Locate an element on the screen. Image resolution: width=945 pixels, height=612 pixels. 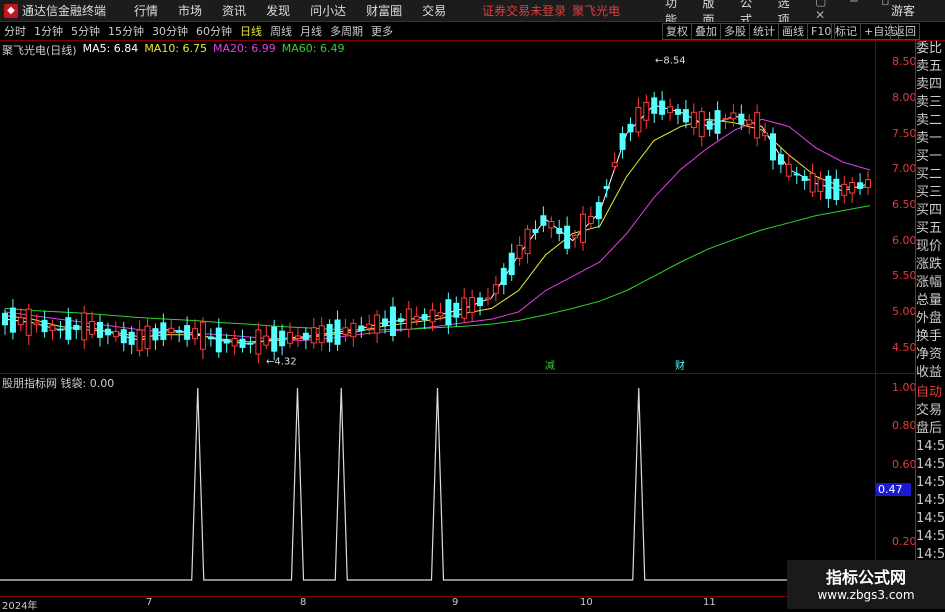
login-warning: 证券交易未登录 is located at coordinates (524, 10).